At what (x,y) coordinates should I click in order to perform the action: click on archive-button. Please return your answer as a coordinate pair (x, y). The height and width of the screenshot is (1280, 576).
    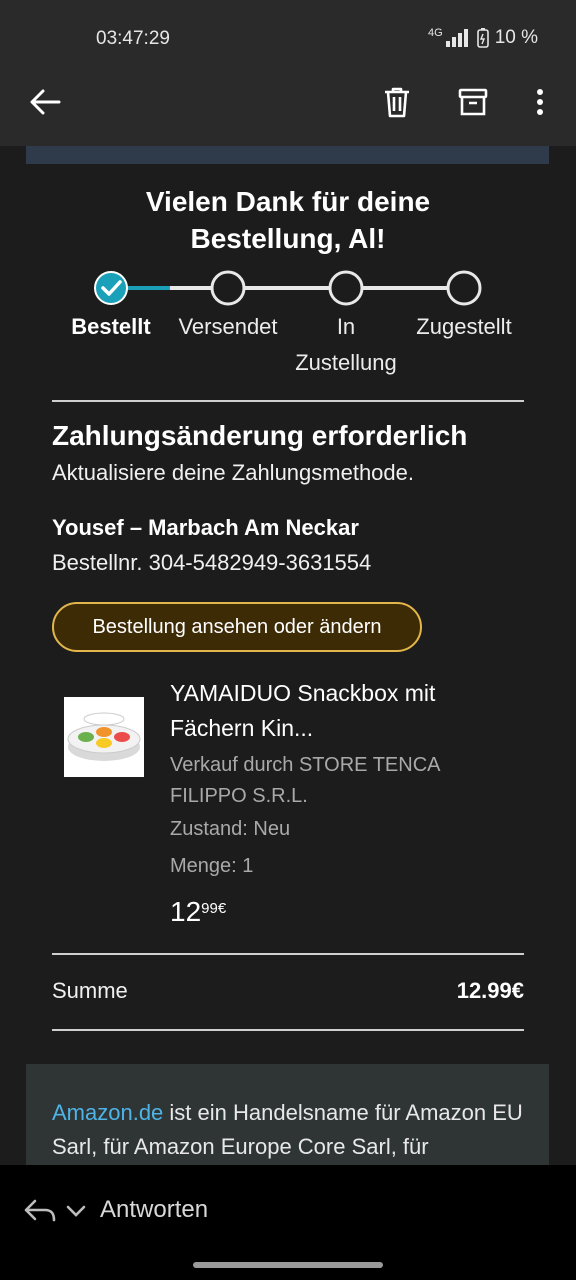
    Looking at the image, I should click on (473, 102).